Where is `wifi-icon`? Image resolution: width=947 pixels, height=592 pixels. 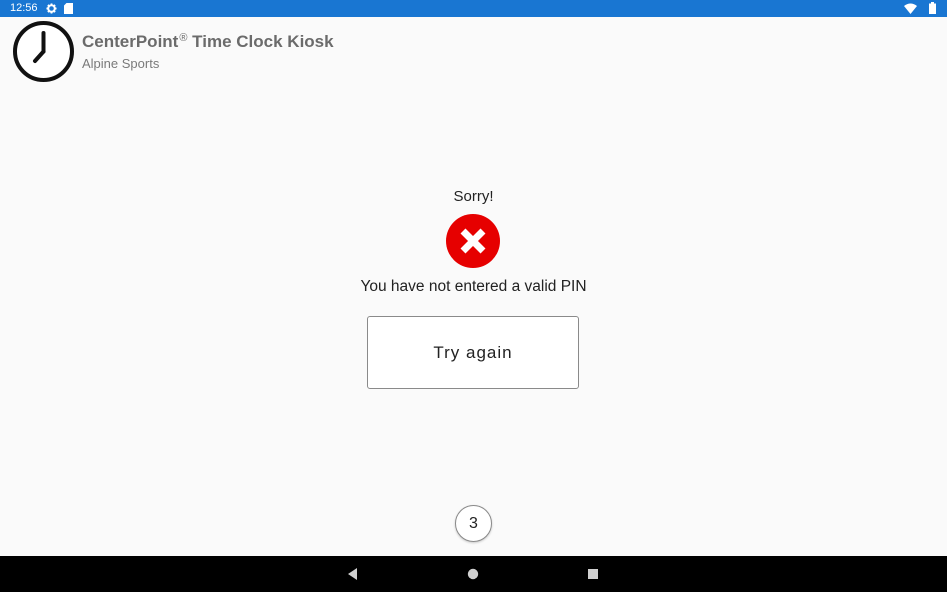
wifi-icon is located at coordinates (910, 8).